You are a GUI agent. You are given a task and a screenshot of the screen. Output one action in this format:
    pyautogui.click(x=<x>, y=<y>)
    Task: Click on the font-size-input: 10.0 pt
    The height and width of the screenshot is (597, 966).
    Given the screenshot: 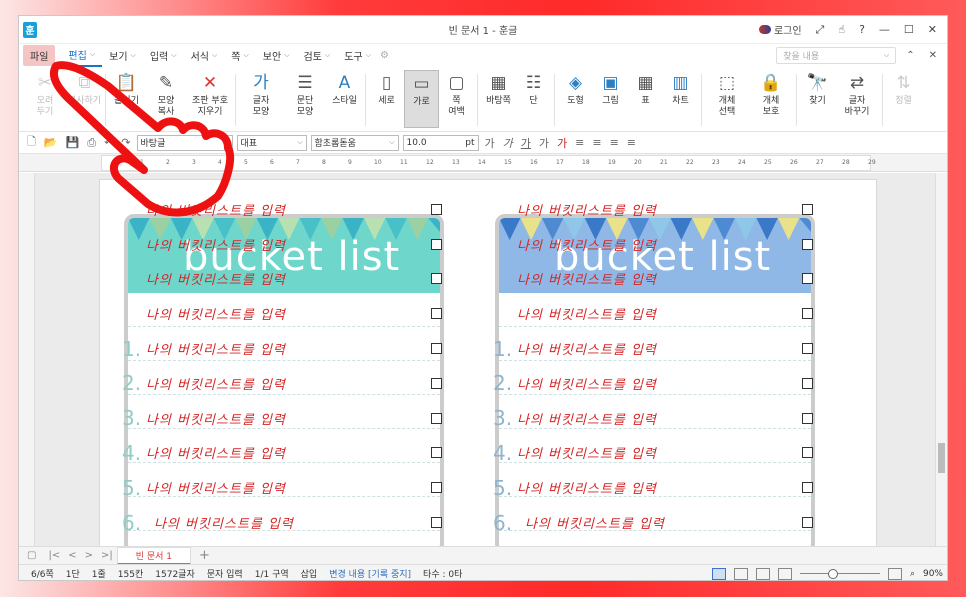 What is the action you would take?
    pyautogui.click(x=440, y=142)
    